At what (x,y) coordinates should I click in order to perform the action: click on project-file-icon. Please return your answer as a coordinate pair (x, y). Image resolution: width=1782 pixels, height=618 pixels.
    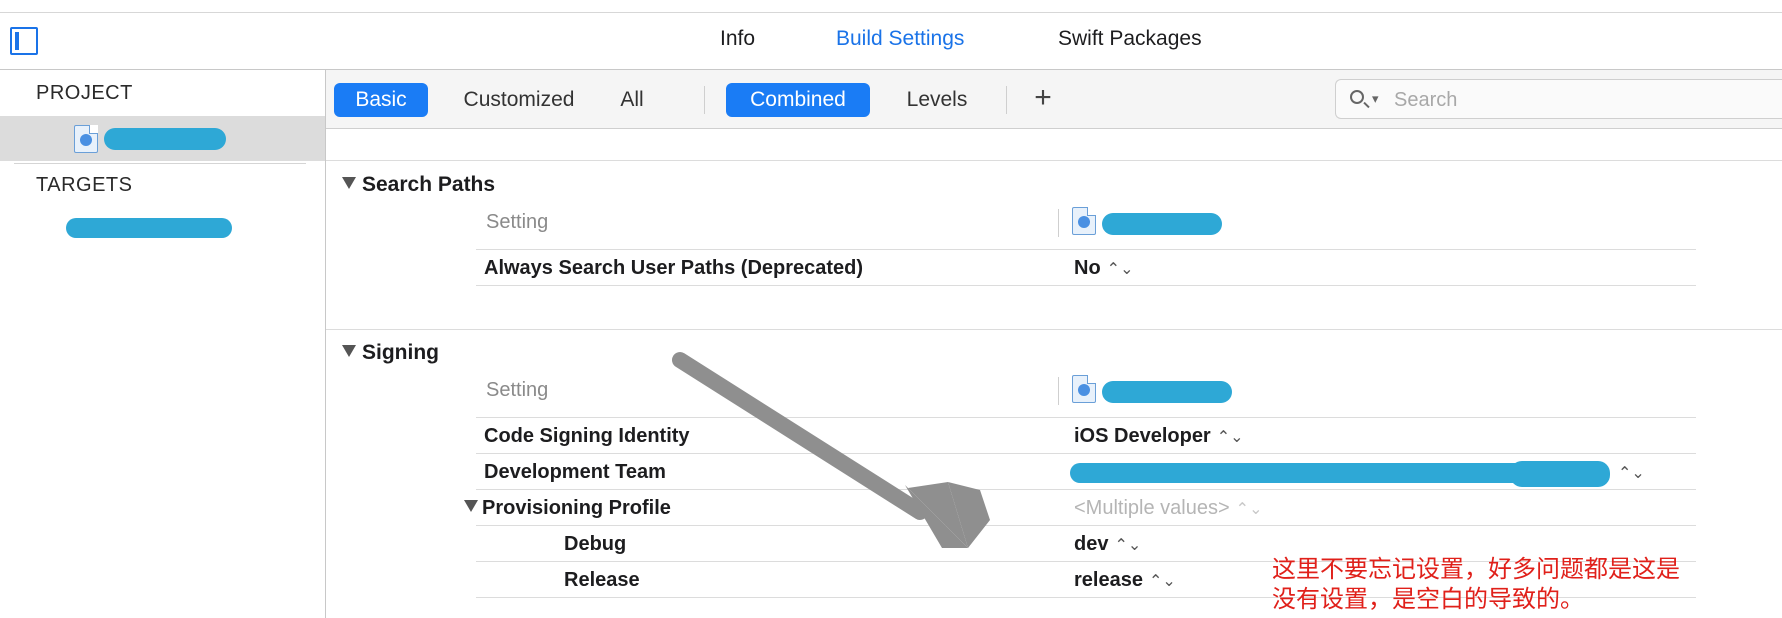
    Looking at the image, I should click on (86, 139).